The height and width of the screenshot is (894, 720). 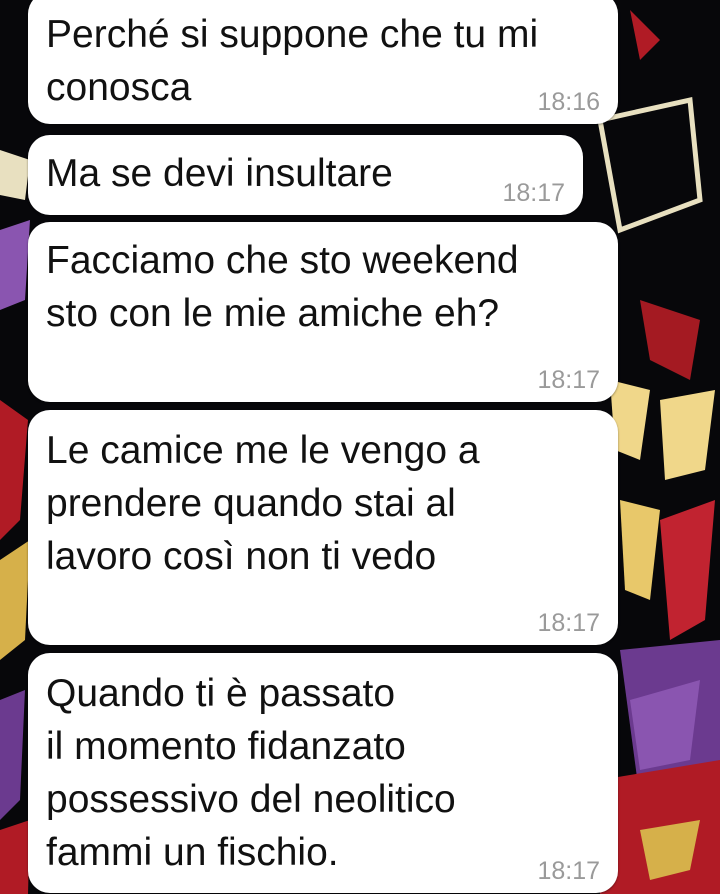 I want to click on message-text: Ma se devi insultare, so click(x=219, y=173).